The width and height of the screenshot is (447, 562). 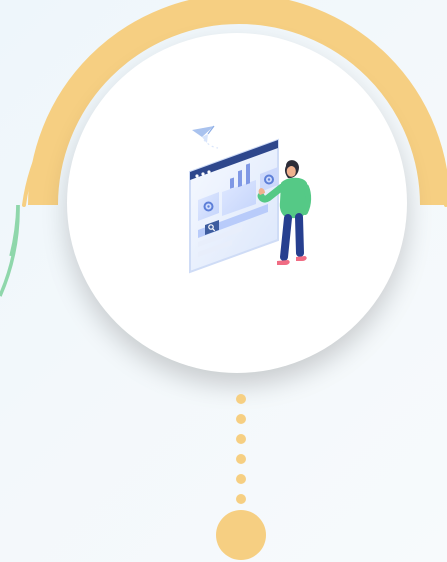 I want to click on paper-plane-icon, so click(x=205, y=137).